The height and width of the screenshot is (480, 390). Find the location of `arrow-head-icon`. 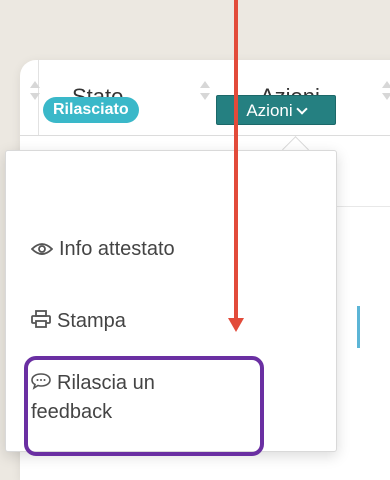

arrow-head-icon is located at coordinates (236, 325).